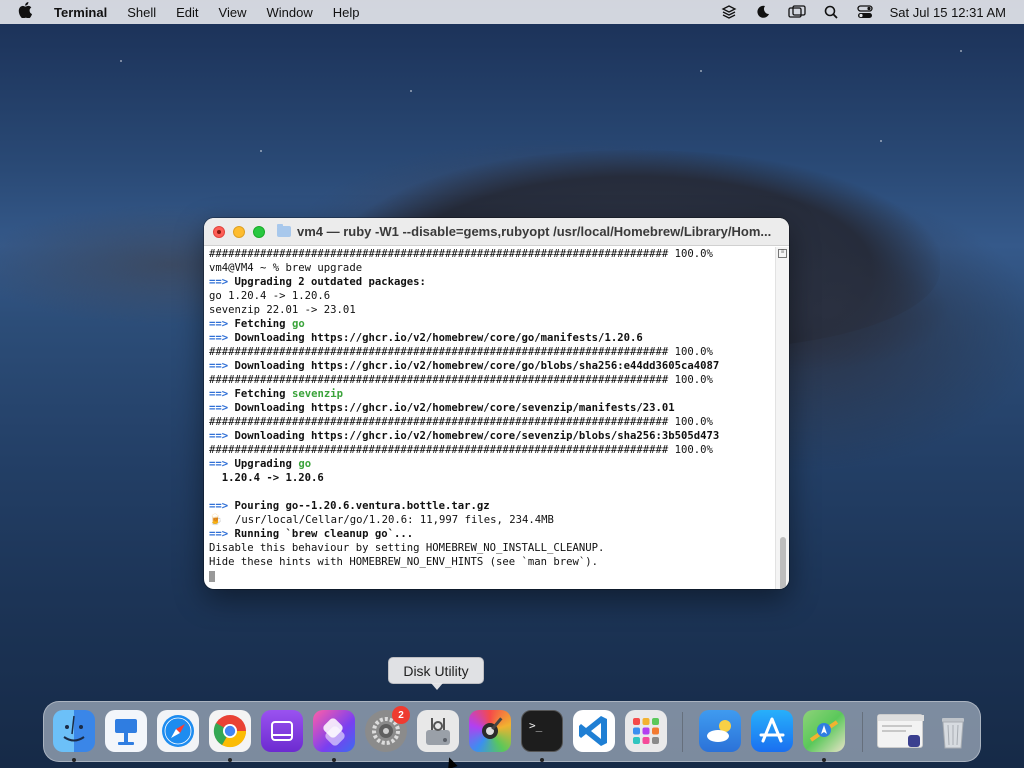 This screenshot has width=1024, height=768. What do you see at coordinates (263, 464) in the screenshot?
I see `line-text: Upgrading` at bounding box center [263, 464].